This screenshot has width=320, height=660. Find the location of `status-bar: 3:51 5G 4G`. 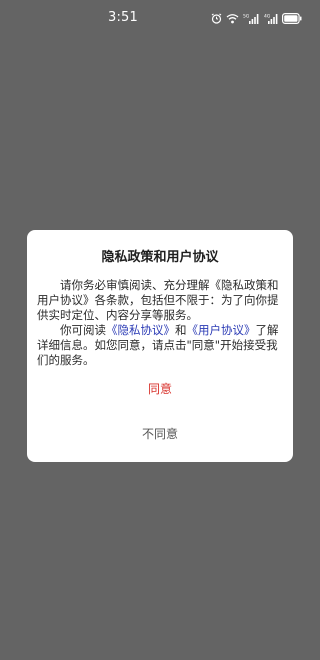

status-bar: 3:51 5G 4G is located at coordinates (160, 18).